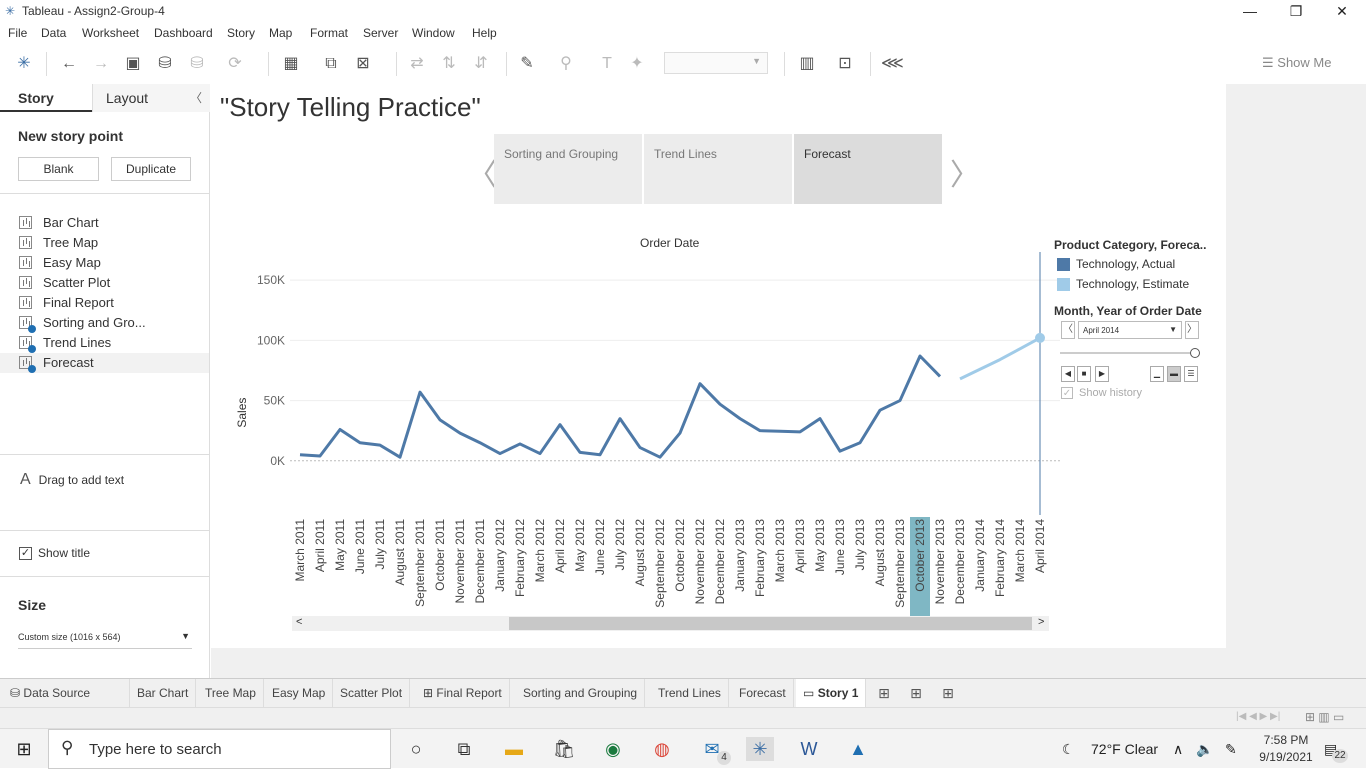 The width and height of the screenshot is (1366, 769). Describe the element at coordinates (763, 693) in the screenshot. I see `tab-forecast: Forecast` at that location.